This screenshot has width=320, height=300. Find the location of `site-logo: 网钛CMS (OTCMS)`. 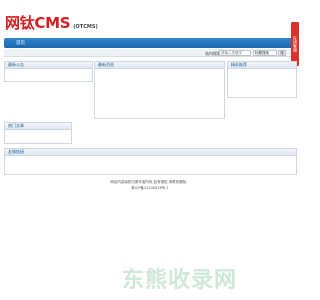

site-logo: 网钛CMS (OTCMS) is located at coordinates (51, 23).